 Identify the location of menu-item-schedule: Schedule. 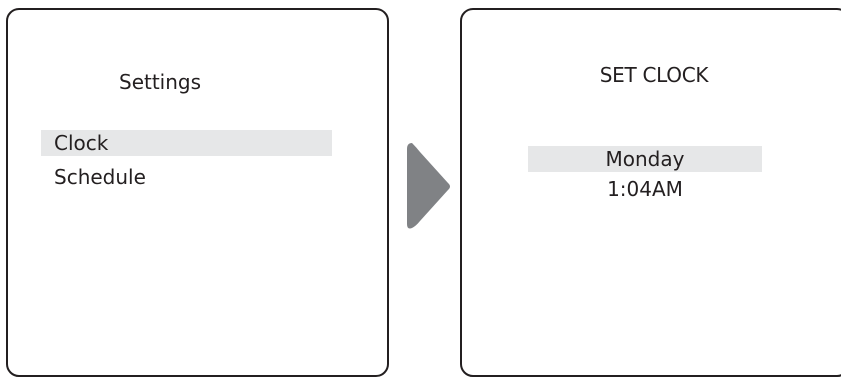
(186, 177).